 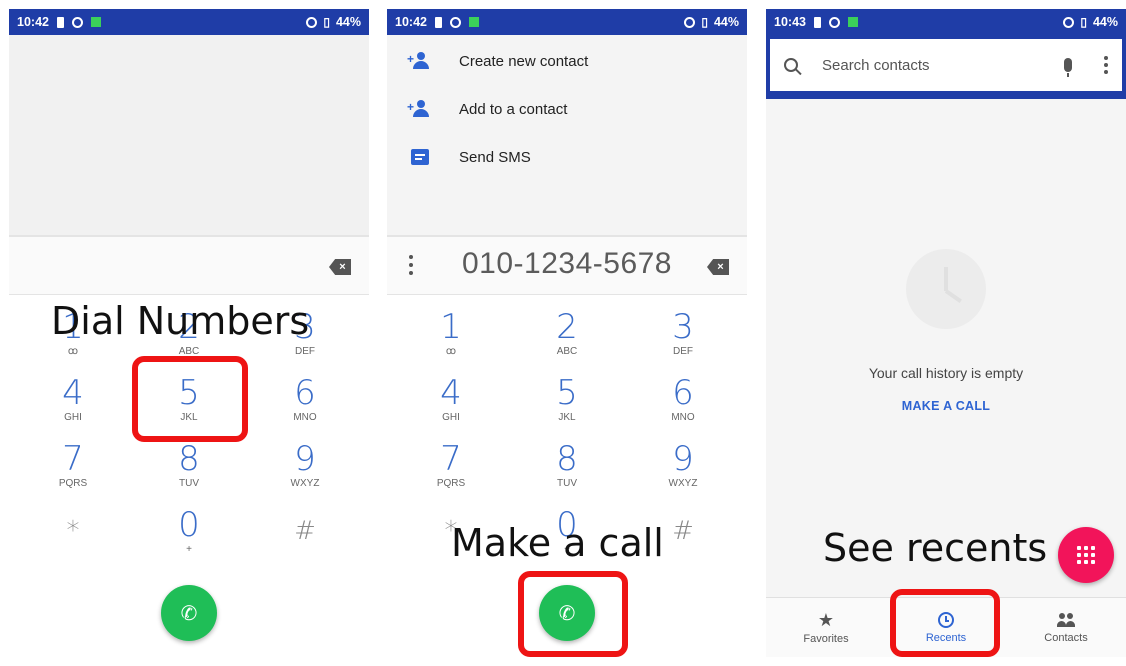 I want to click on key-star: *, so click(x=73, y=543).